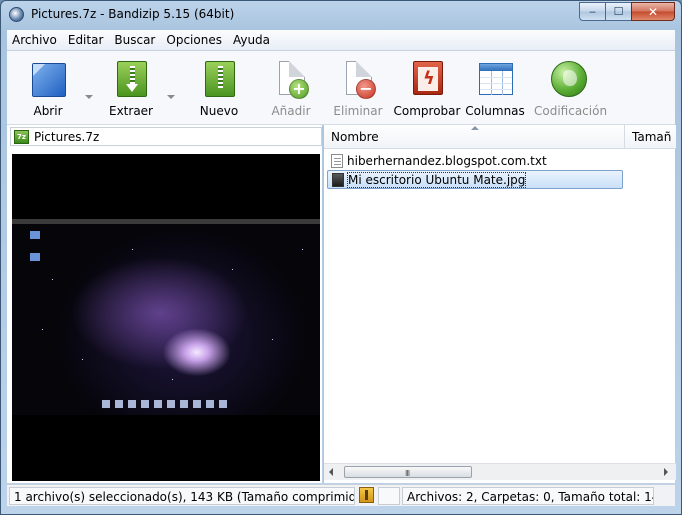 This screenshot has width=682, height=515. I want to click on delete-label: Eliminar, so click(358, 111).